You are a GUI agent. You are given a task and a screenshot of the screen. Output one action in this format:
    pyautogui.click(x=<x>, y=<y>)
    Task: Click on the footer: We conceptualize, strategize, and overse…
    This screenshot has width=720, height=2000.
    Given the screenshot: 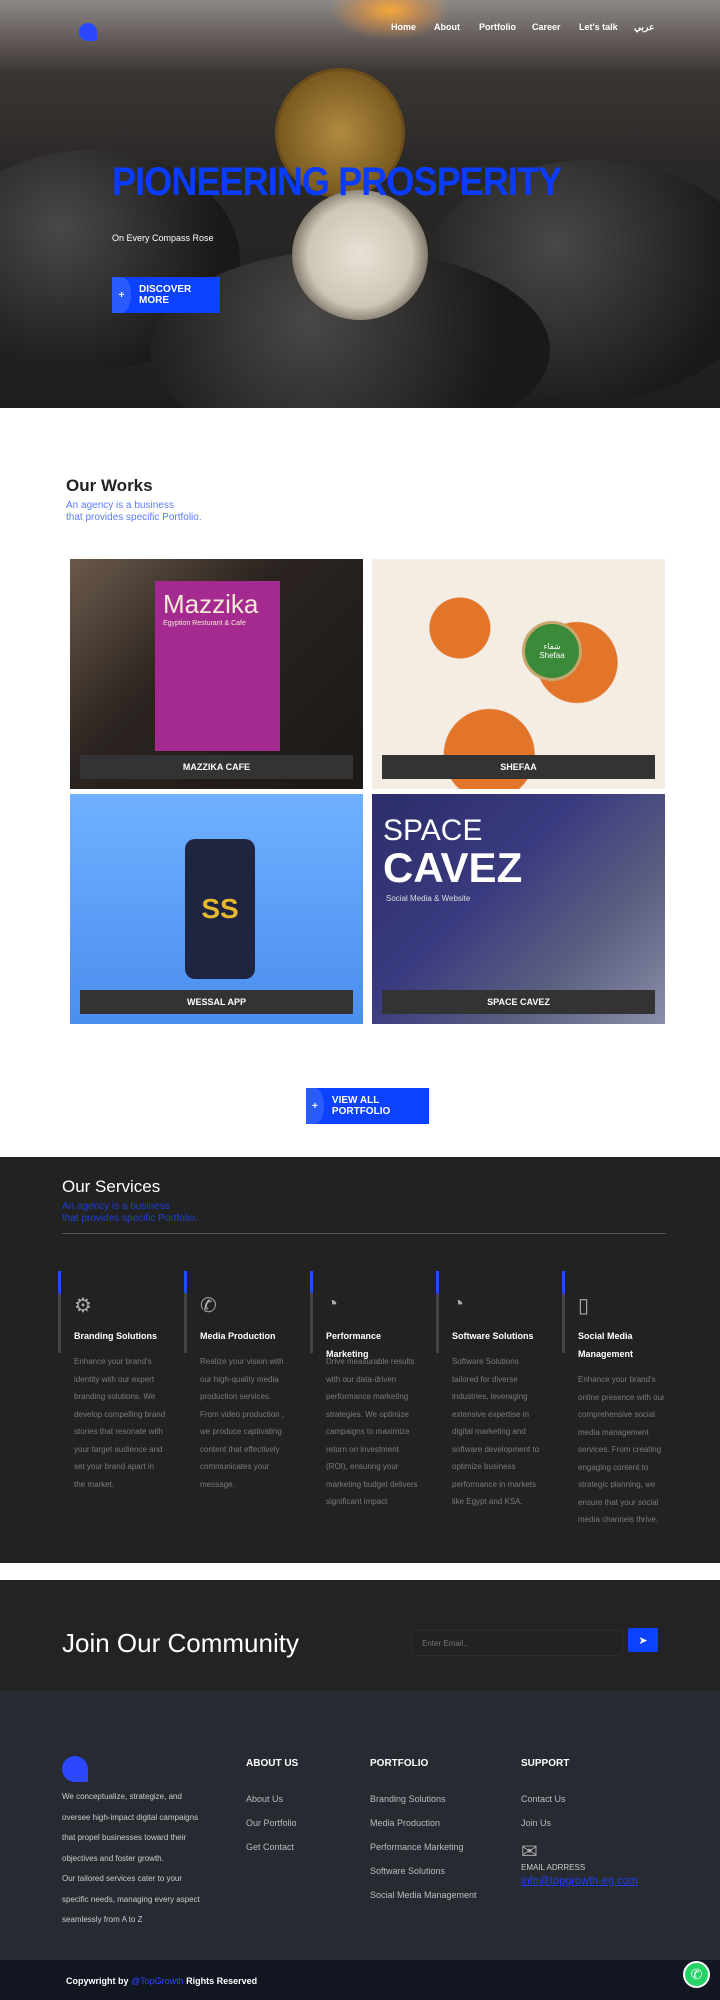 What is the action you would take?
    pyautogui.click(x=360, y=1825)
    